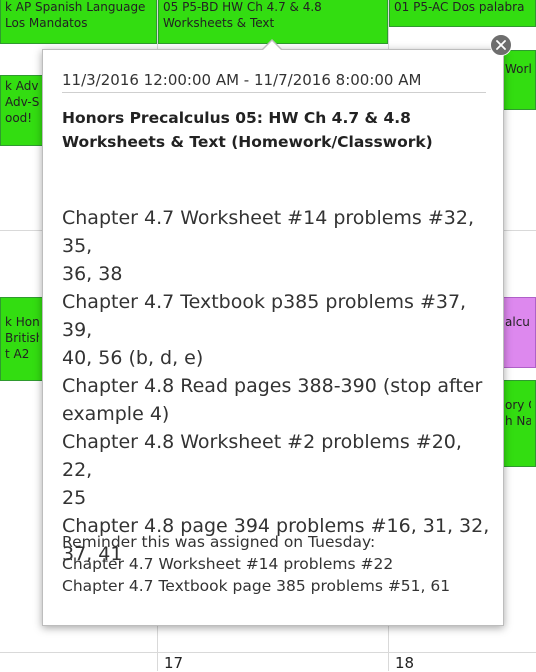  What do you see at coordinates (519, 332) in the screenshot?
I see `calendar-event-precalculus: alculu` at bounding box center [519, 332].